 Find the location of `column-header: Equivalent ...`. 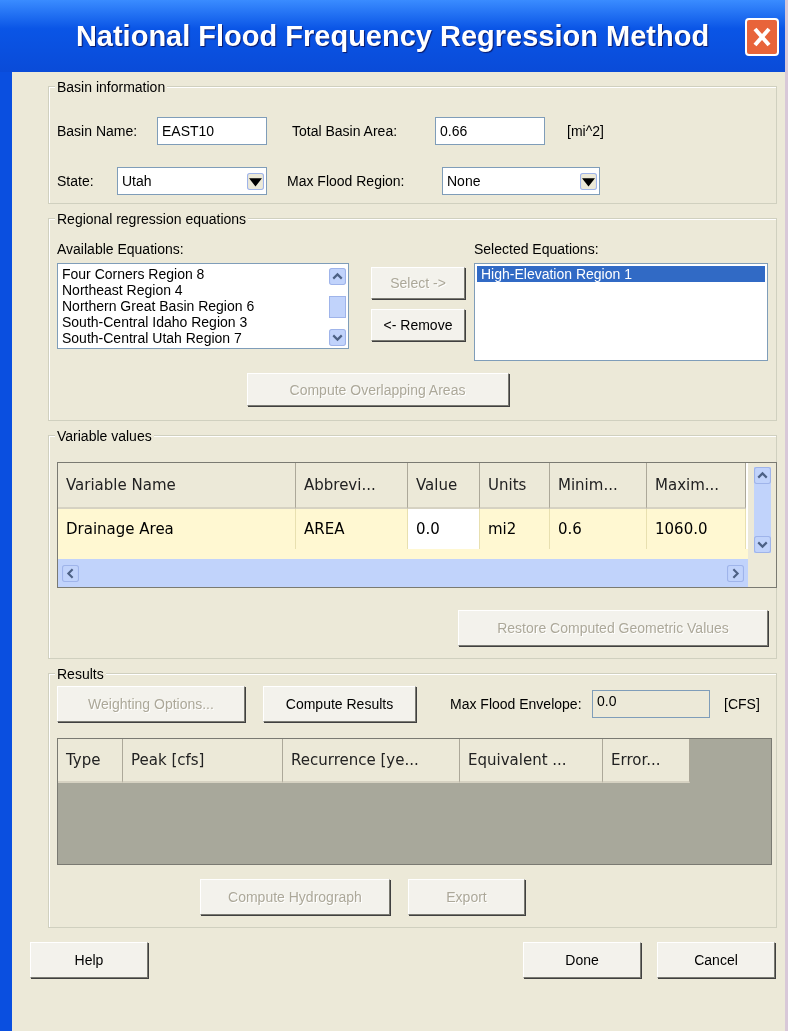

column-header: Equivalent ... is located at coordinates (531, 761).